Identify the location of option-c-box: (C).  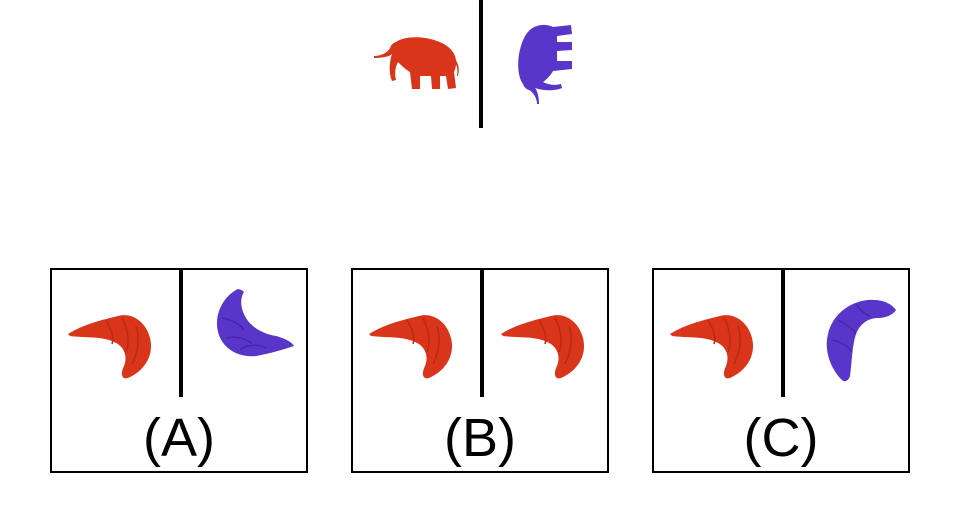
(781, 370).